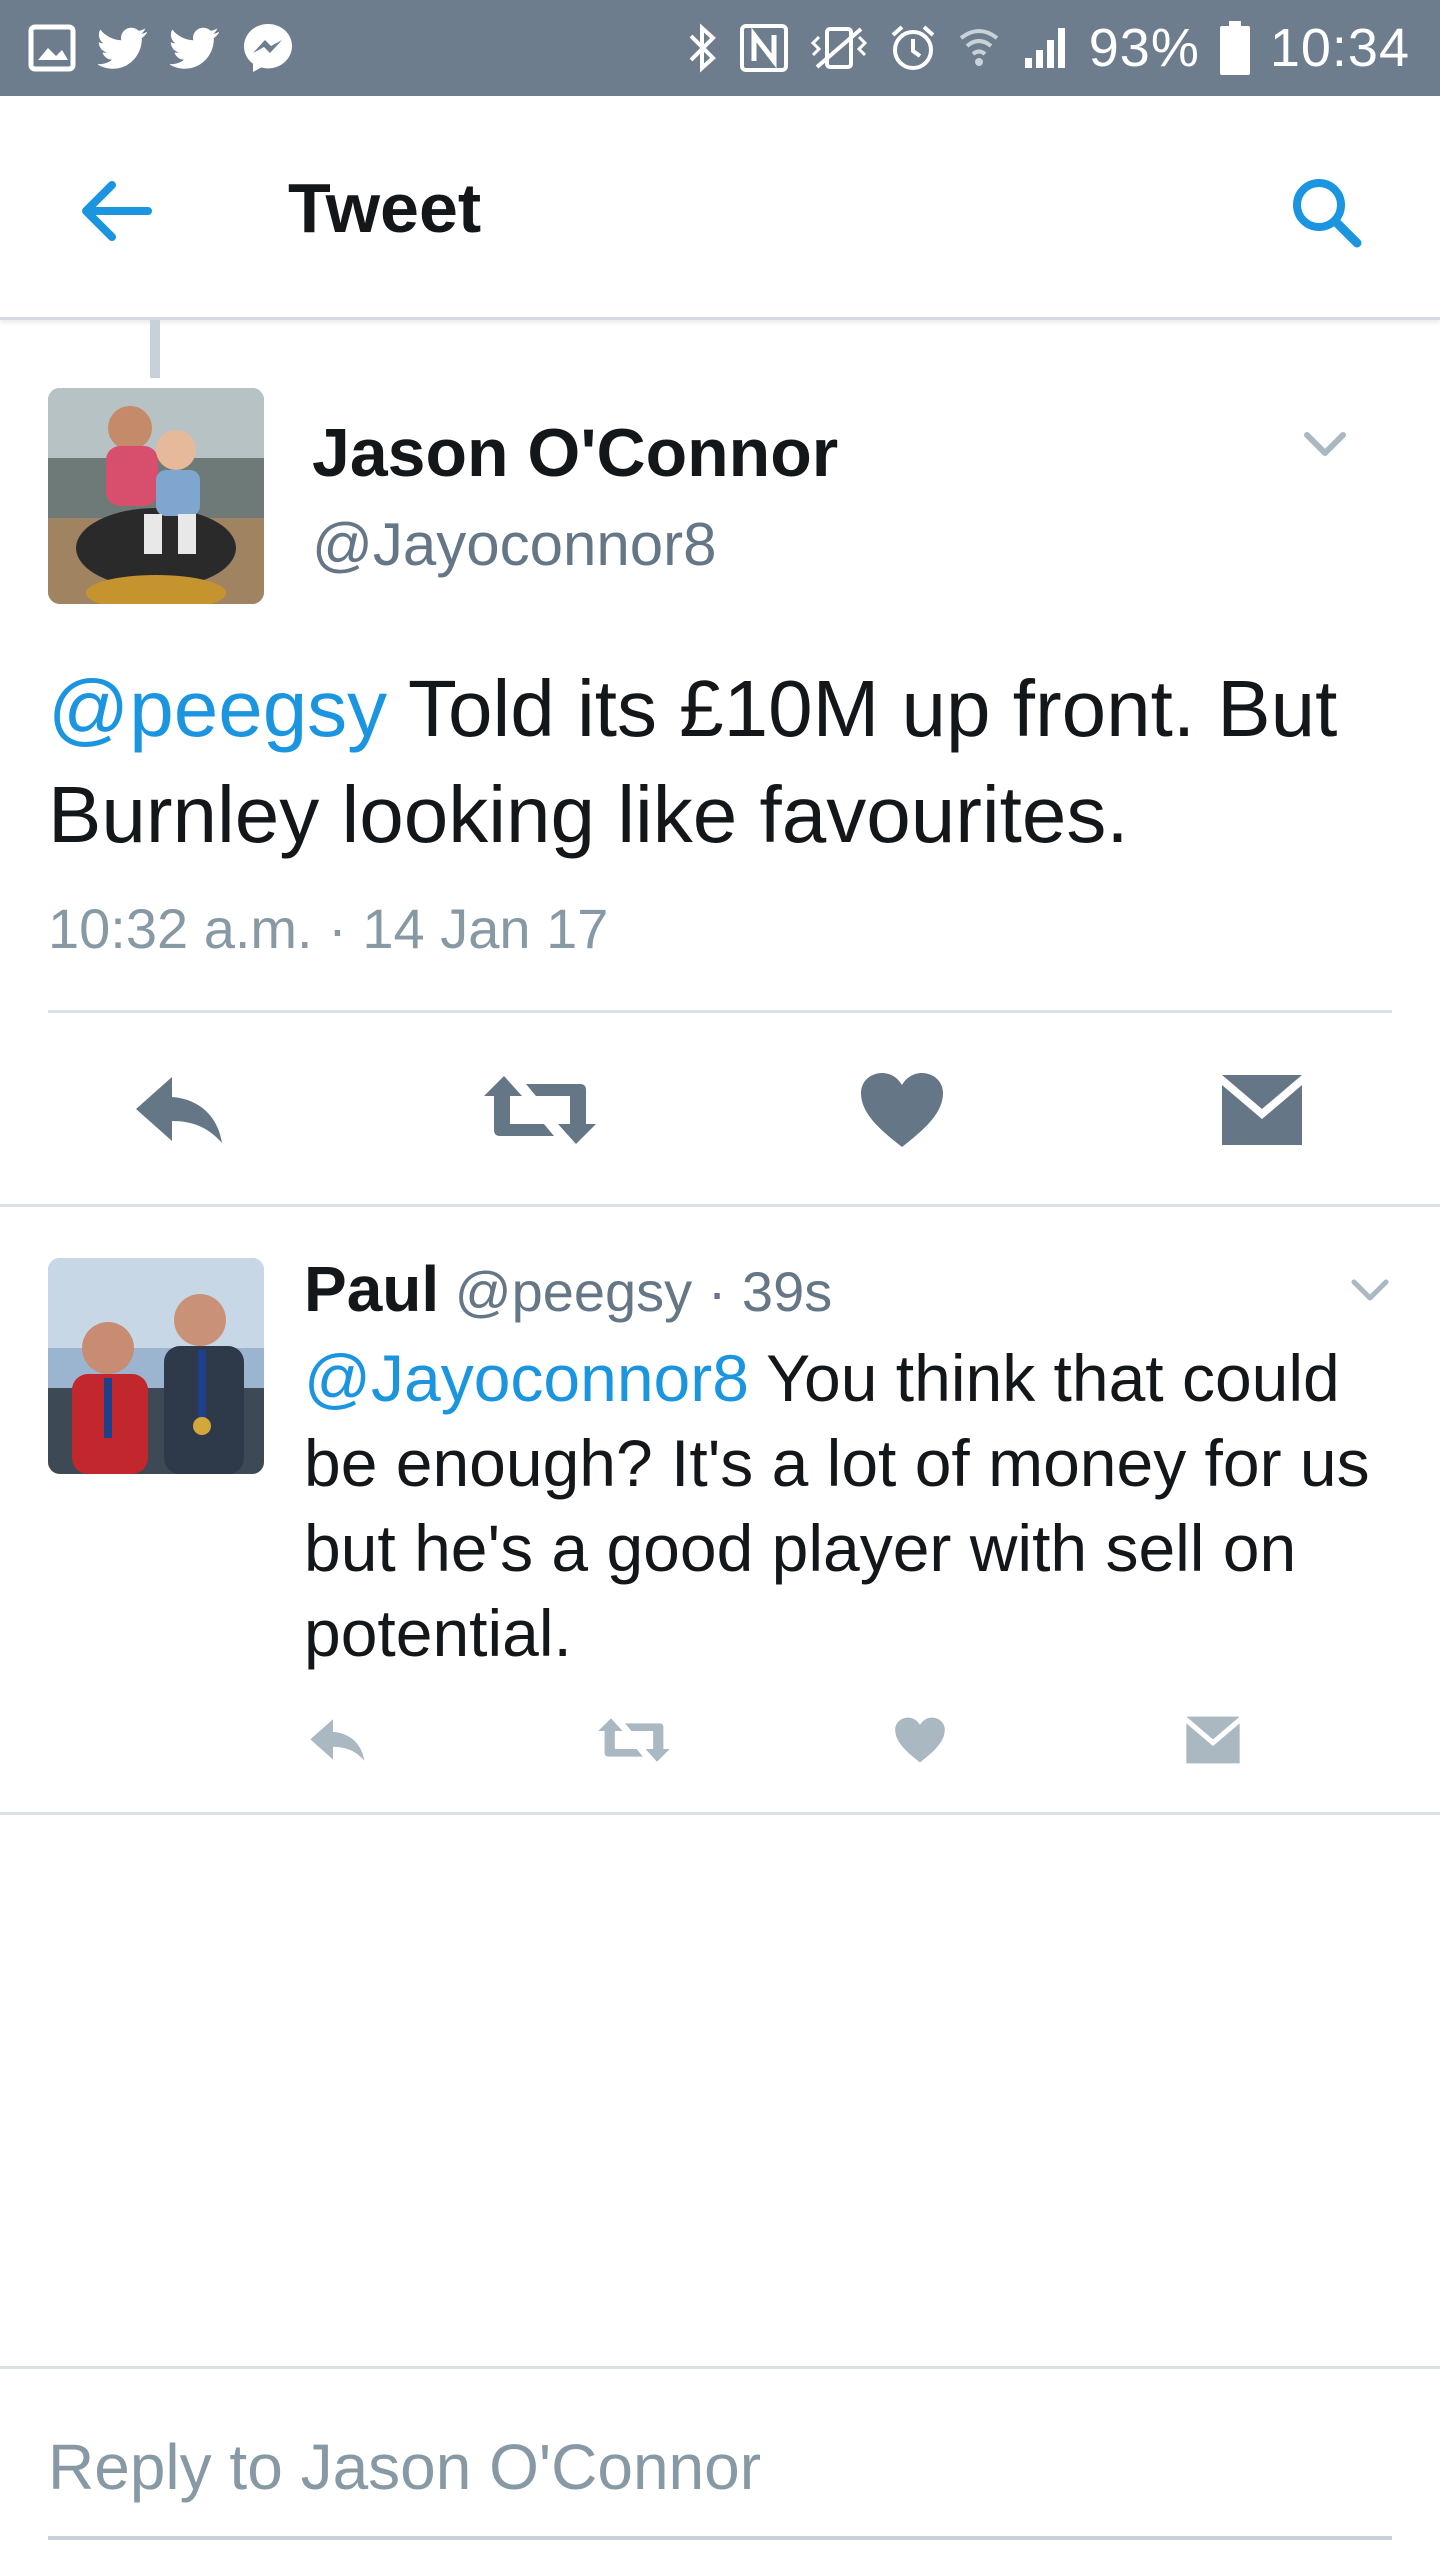 The width and height of the screenshot is (1440, 2560). Describe the element at coordinates (720, 208) in the screenshot. I see `app-header: Tweet` at that location.